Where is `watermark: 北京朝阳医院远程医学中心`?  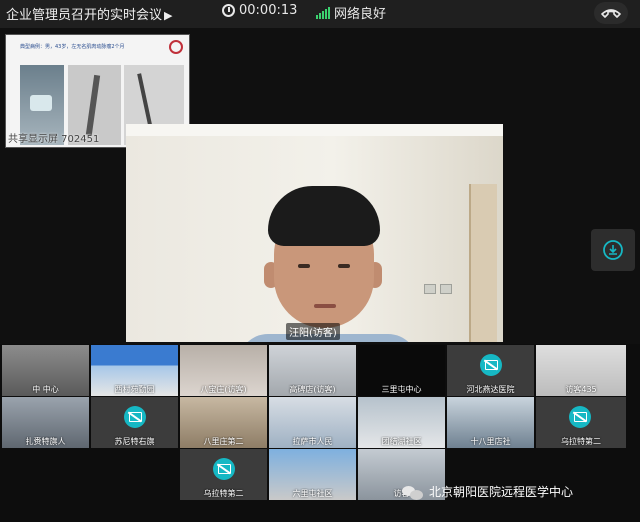 watermark: 北京朝阳医院远程医学中心 is located at coordinates (487, 491).